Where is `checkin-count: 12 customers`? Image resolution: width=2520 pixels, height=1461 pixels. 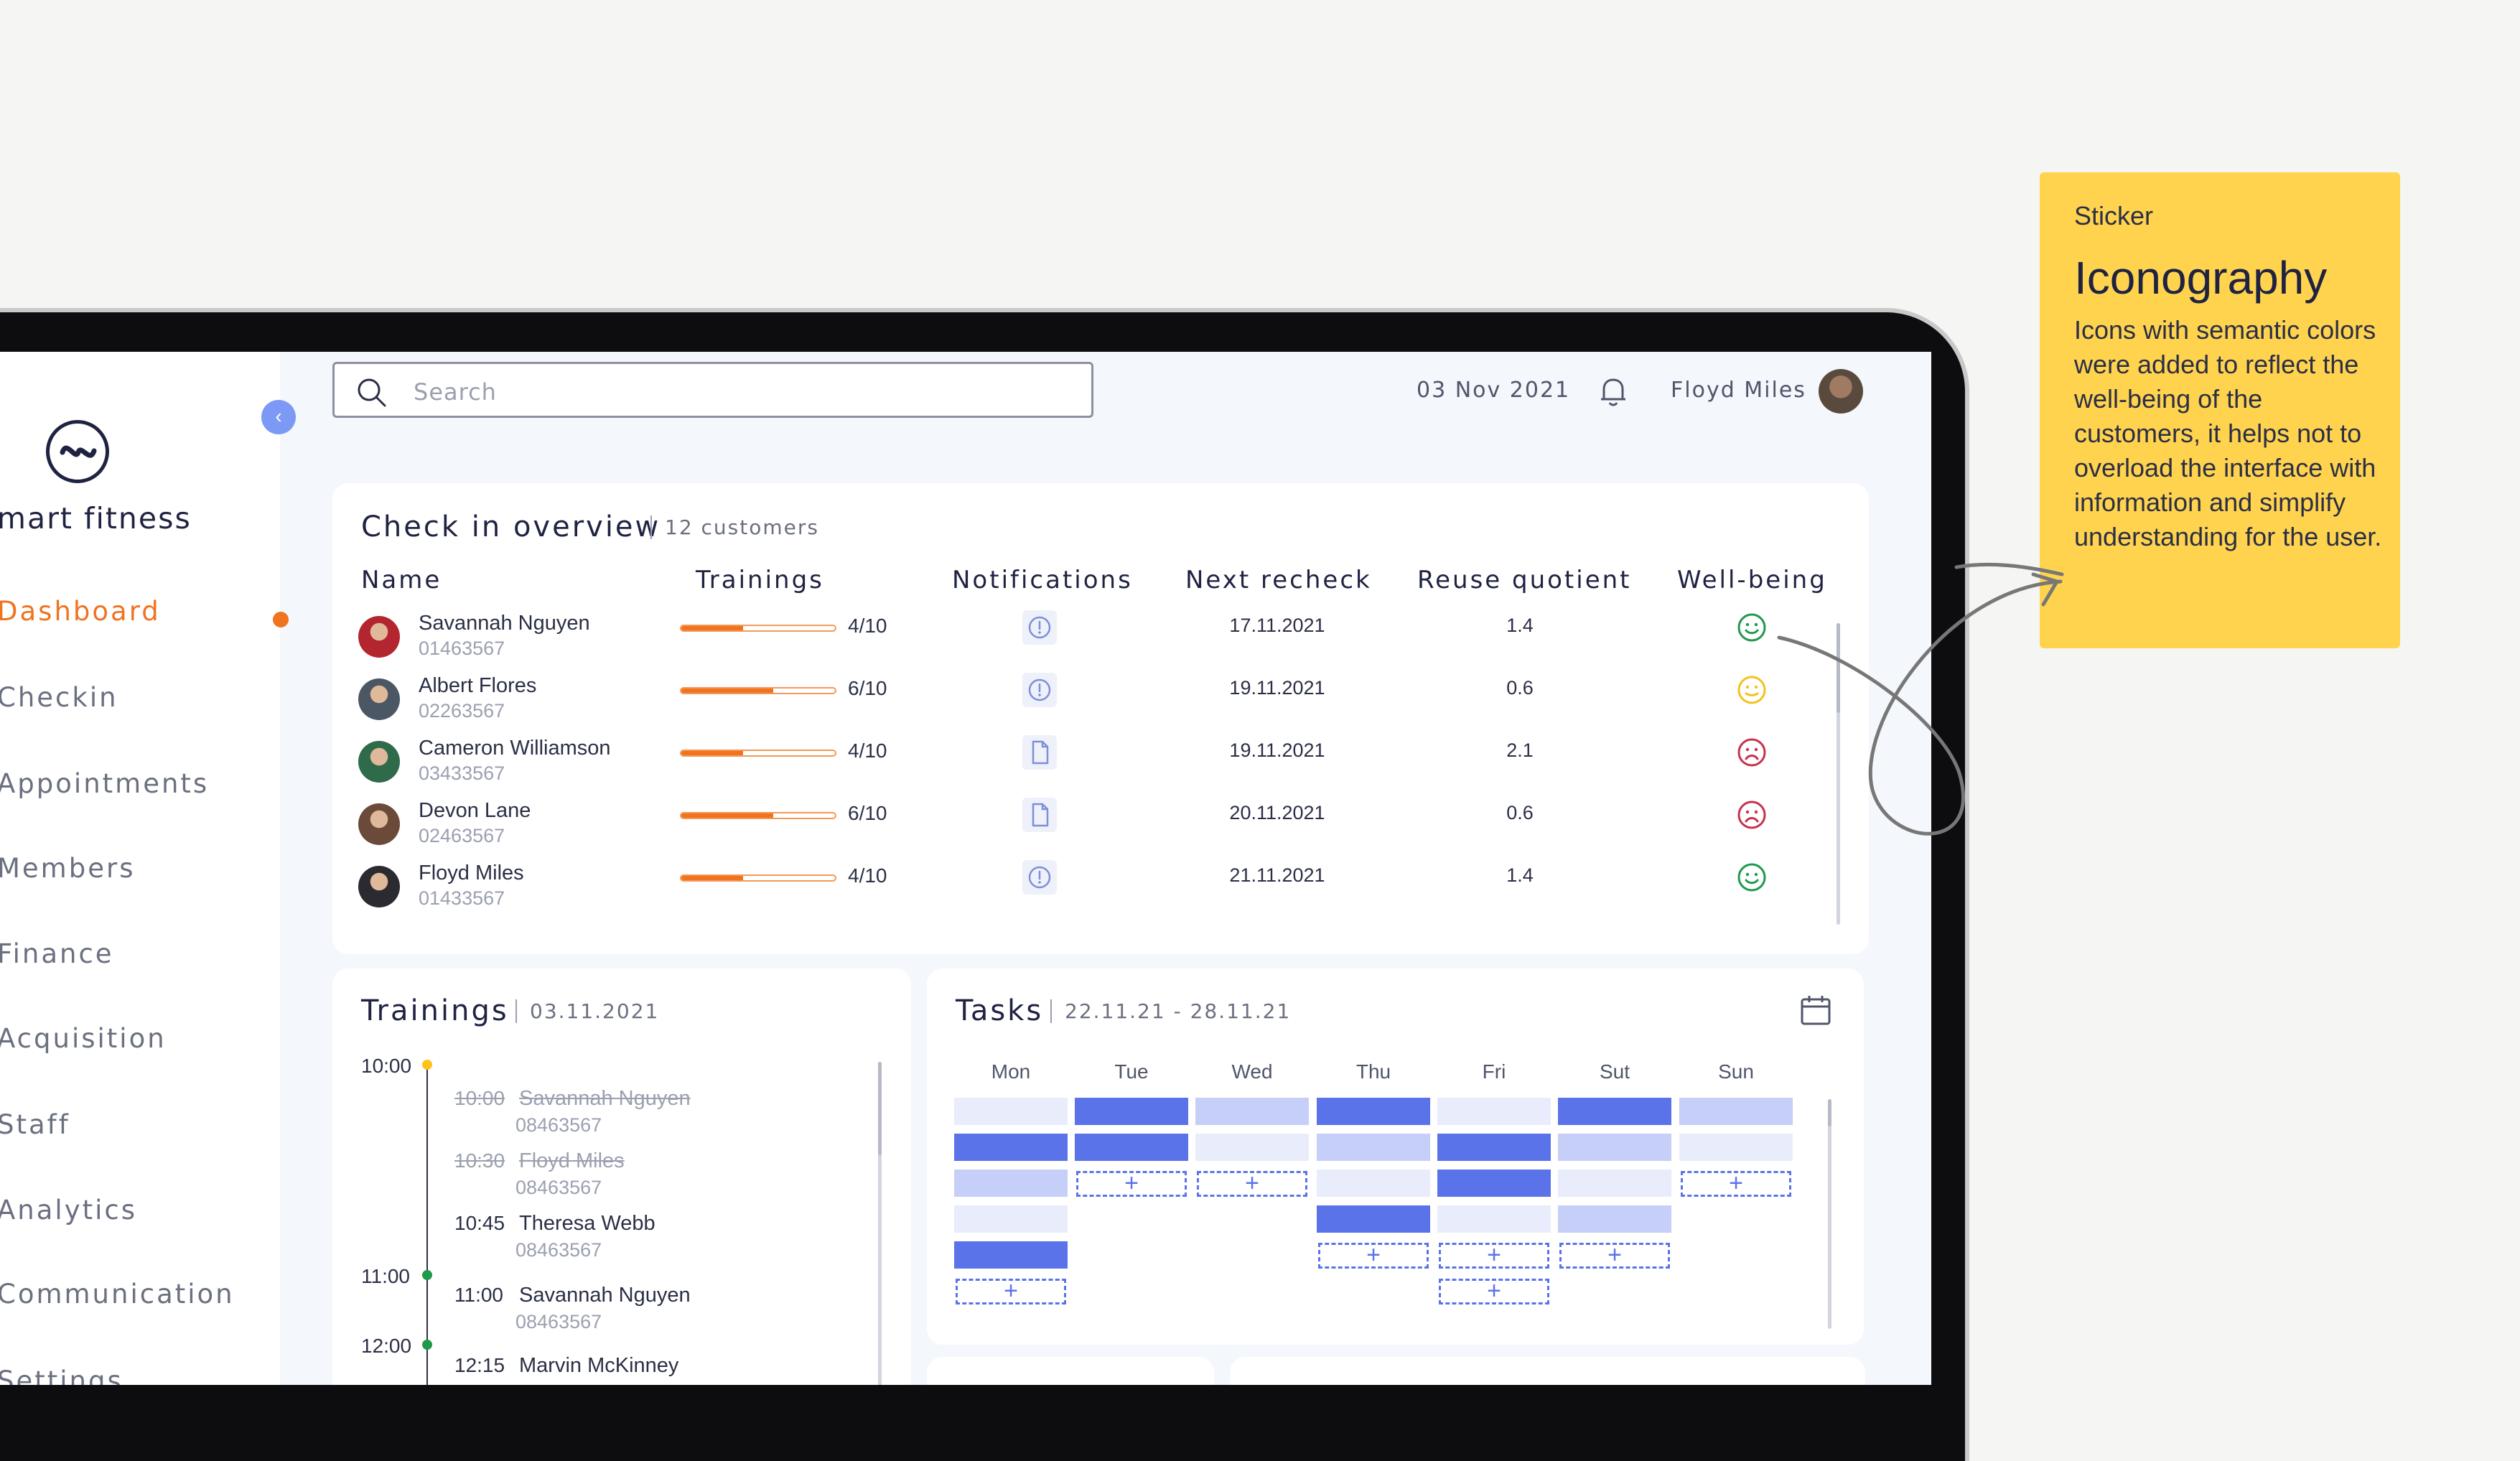 checkin-count: 12 customers is located at coordinates (734, 527).